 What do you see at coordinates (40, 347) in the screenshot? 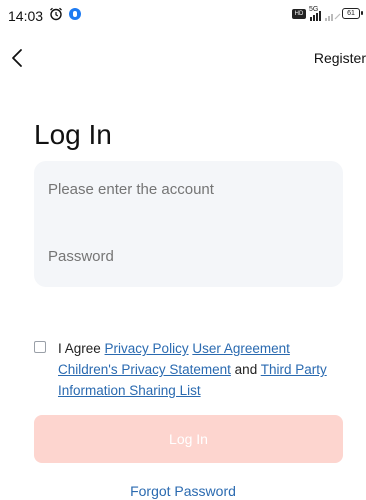
I see `agree-checkbox` at bounding box center [40, 347].